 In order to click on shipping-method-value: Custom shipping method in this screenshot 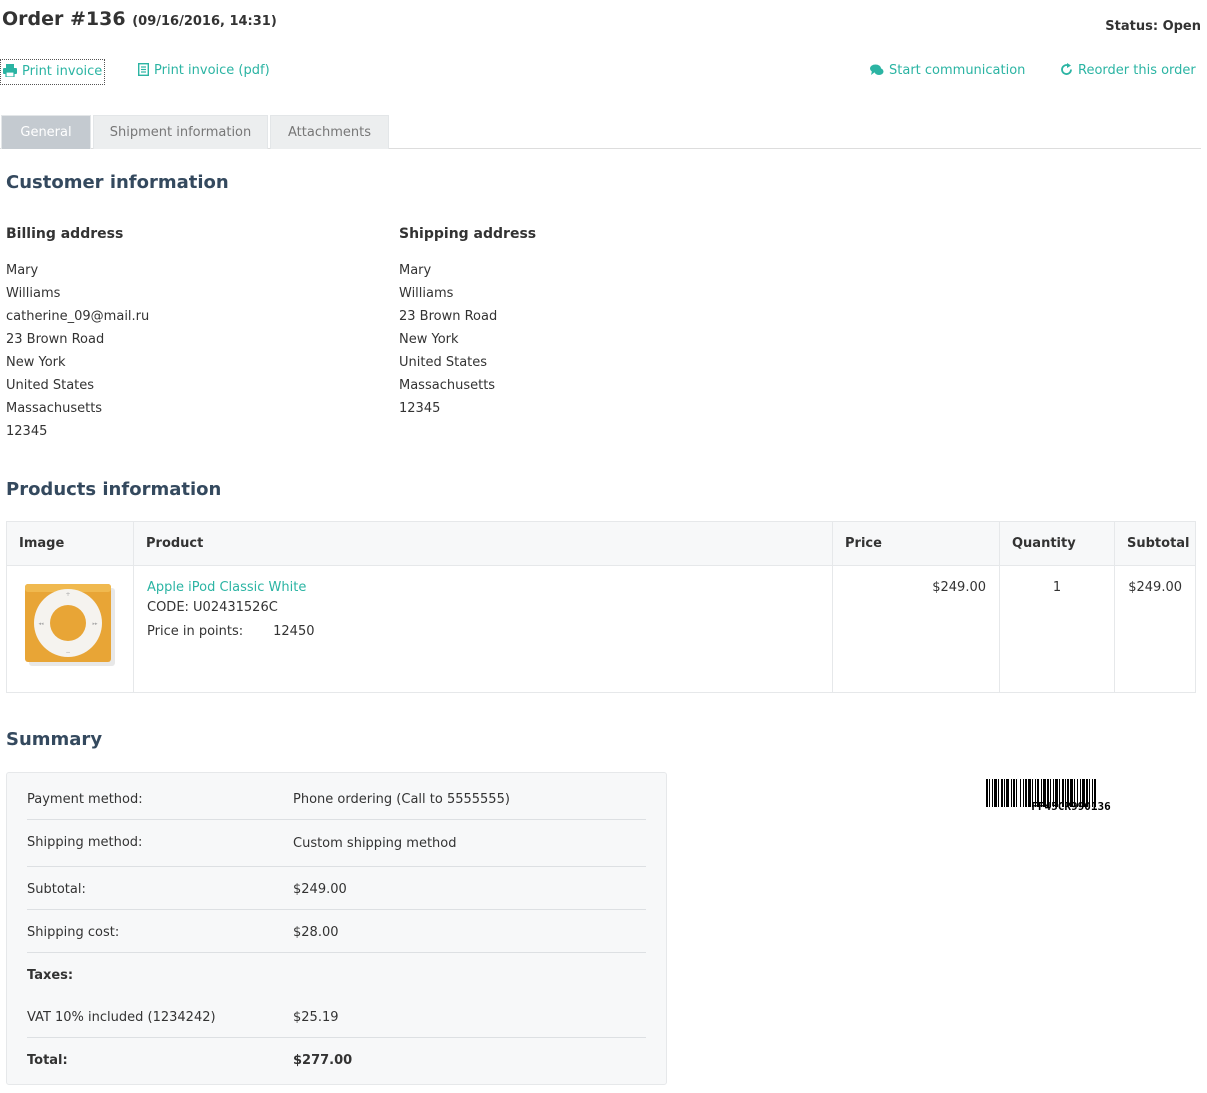, I will do `click(375, 843)`.